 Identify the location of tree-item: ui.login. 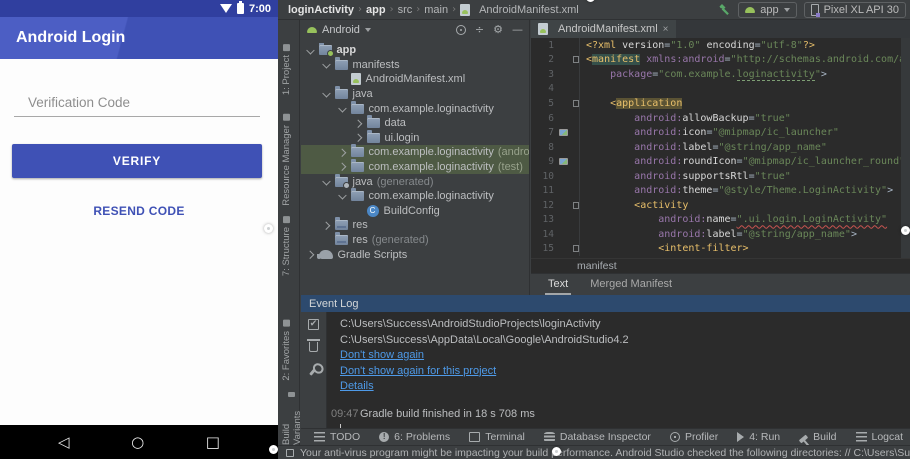
(415, 137).